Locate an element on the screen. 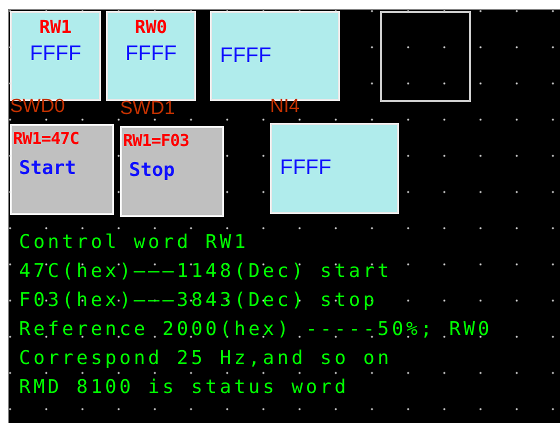  switch-button: RW1=F03 Stop is located at coordinates (172, 171).